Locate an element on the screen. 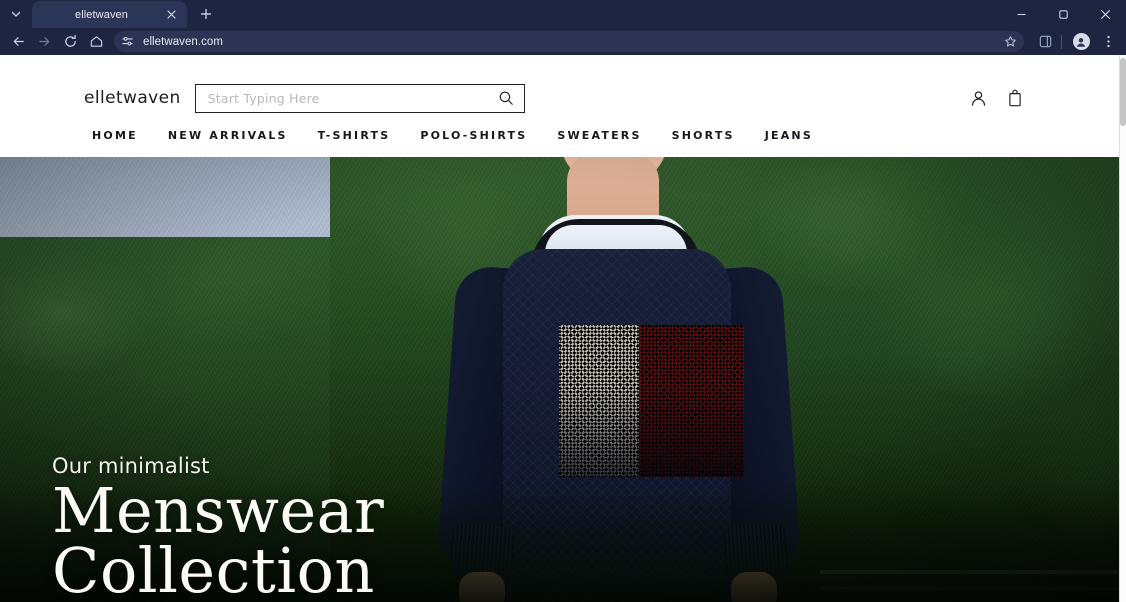 Image resolution: width=1126 pixels, height=602 pixels. page-scrollbar-track is located at coordinates (1123, 328).